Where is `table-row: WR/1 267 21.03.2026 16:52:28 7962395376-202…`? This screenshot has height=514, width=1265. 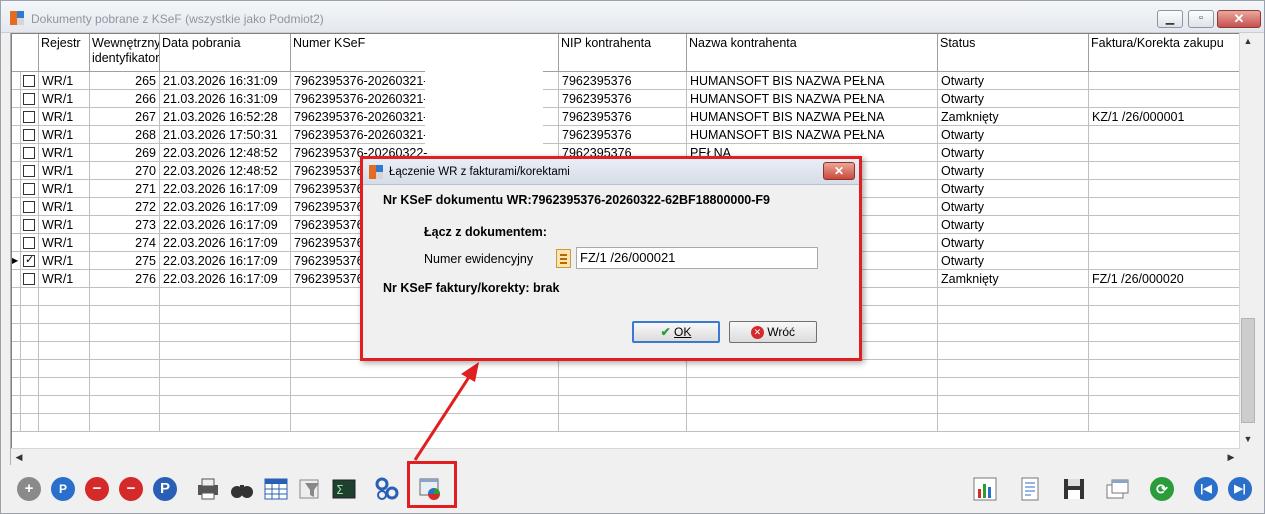 table-row: WR/1 267 21.03.2026 16:52:28 7962395376-202… is located at coordinates (626, 117).